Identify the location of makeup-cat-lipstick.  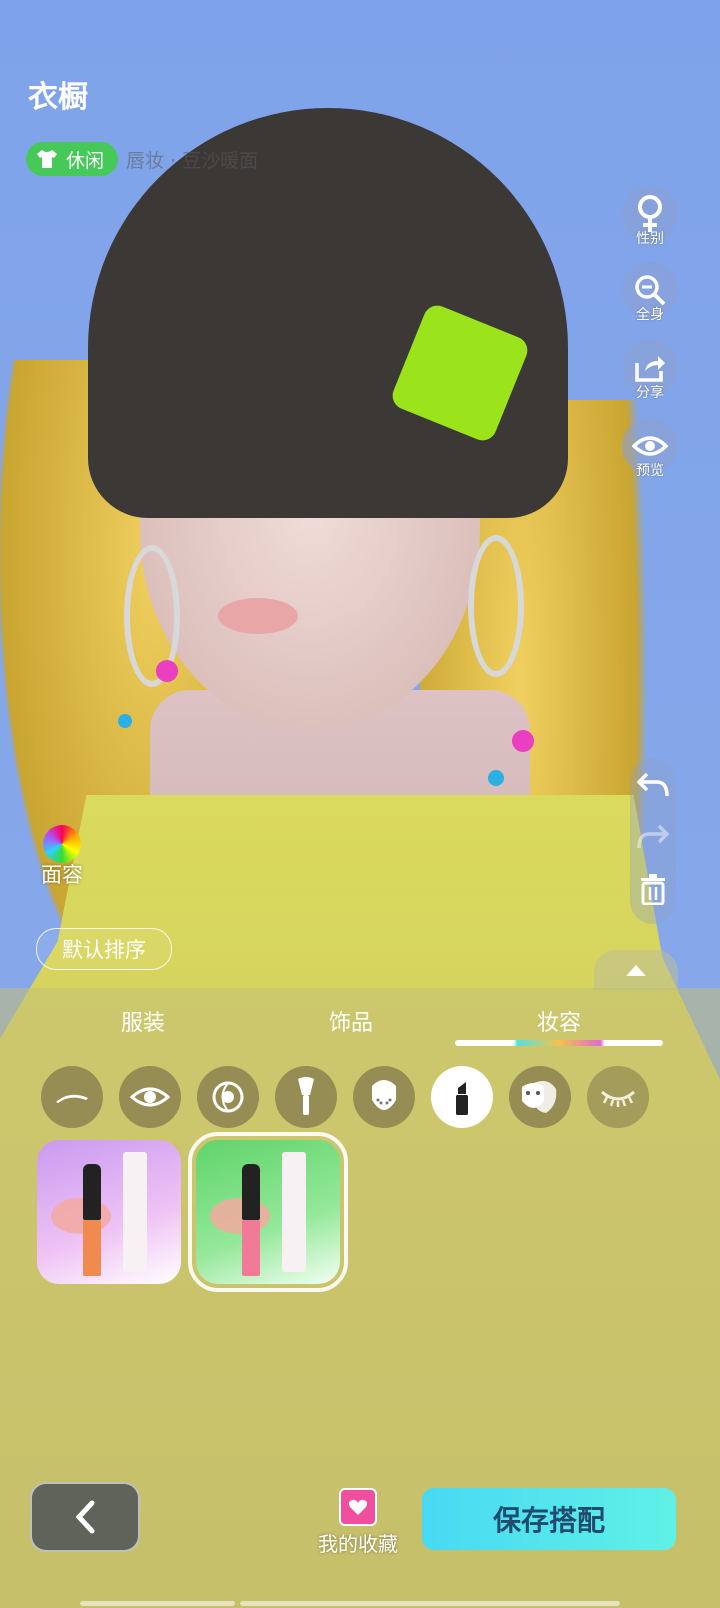
(462, 1097).